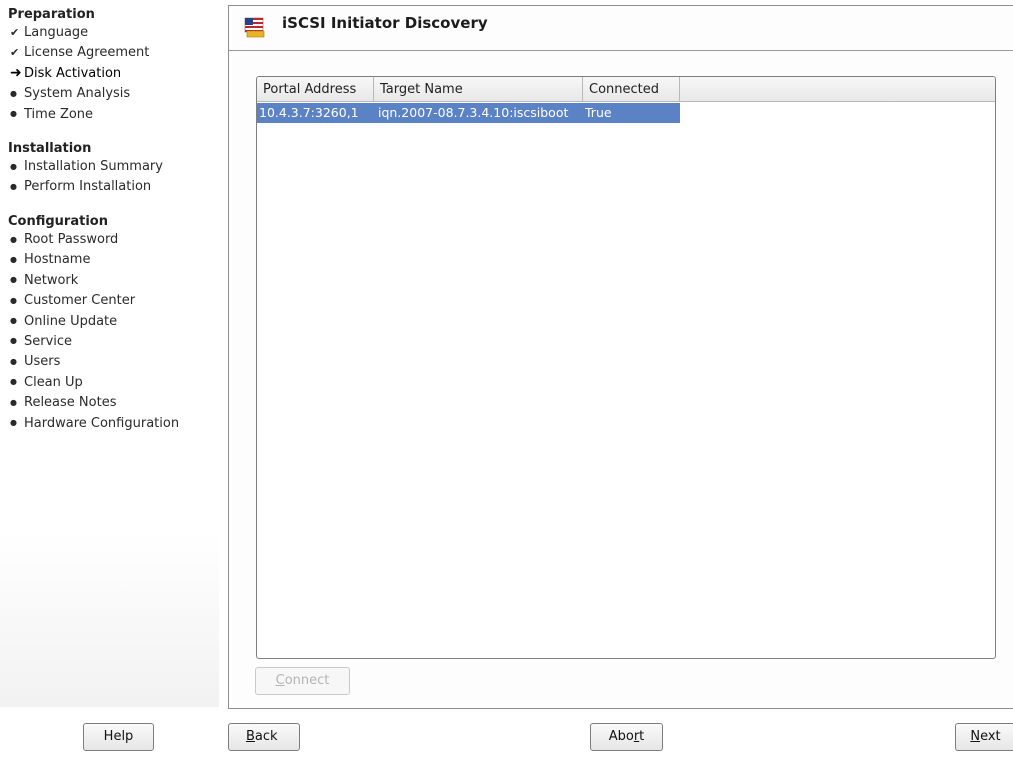 The width and height of the screenshot is (1013, 757). Describe the element at coordinates (71, 239) in the screenshot. I see `step-label: Root Password` at that location.